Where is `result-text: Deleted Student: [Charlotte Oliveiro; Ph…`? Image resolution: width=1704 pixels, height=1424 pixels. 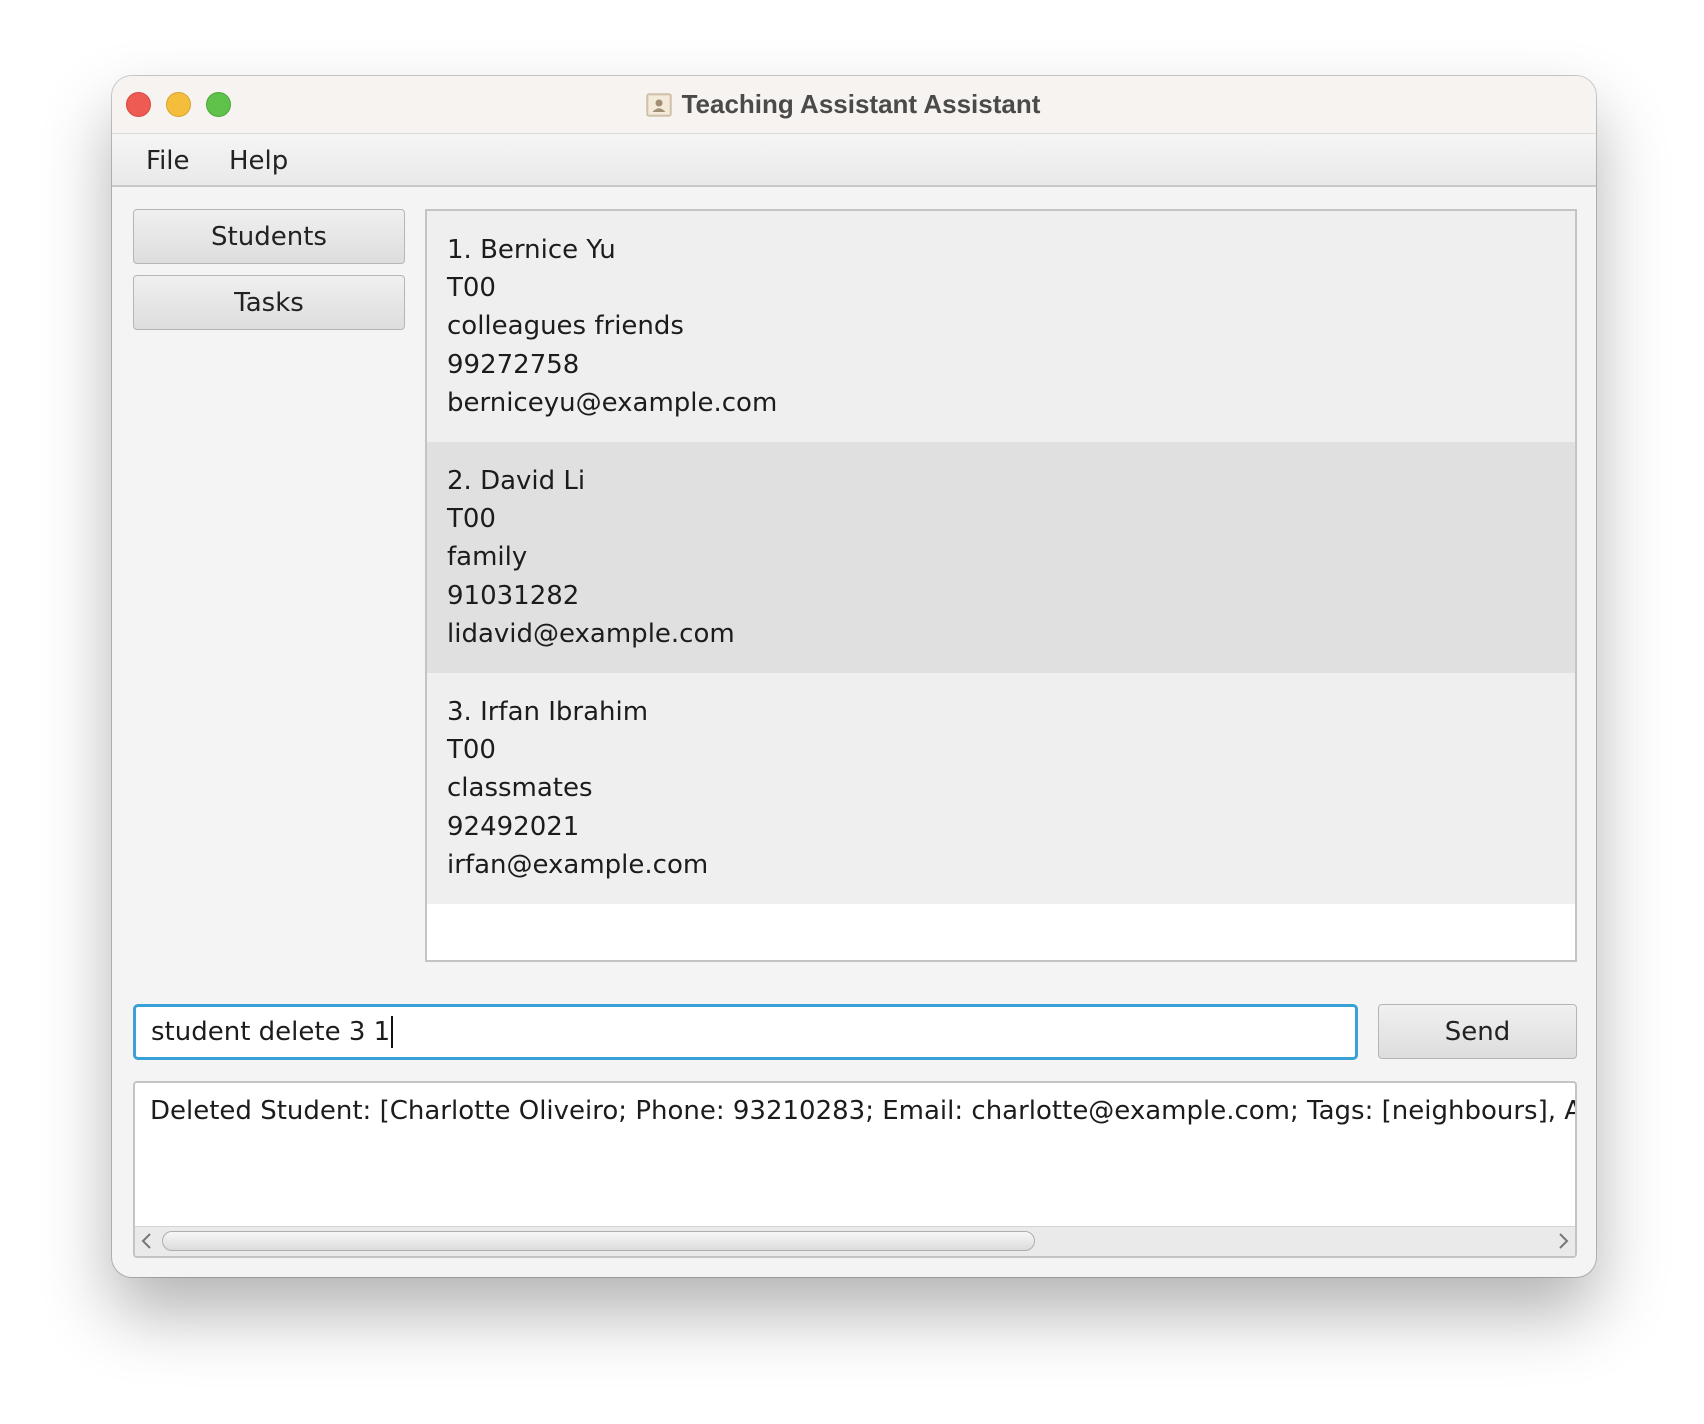
result-text: Deleted Student: [Charlotte Oliveiro; Ph… is located at coordinates (863, 1111).